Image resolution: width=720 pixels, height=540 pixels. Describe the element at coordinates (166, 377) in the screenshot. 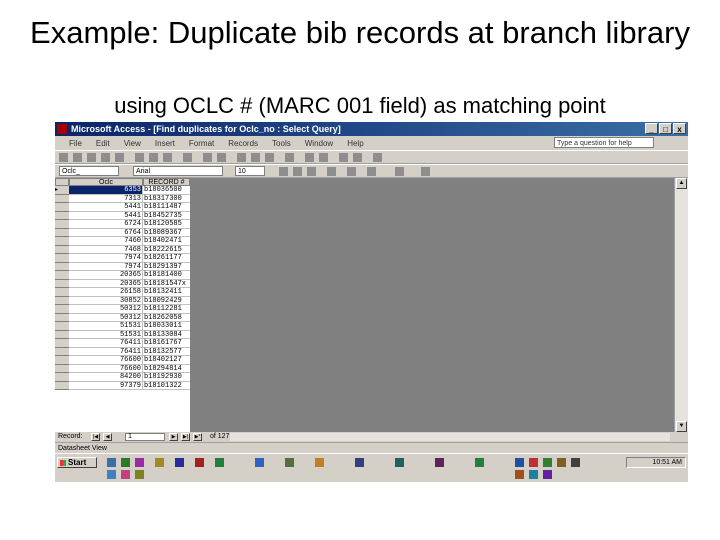

I see `record-cell: b18192930` at that location.